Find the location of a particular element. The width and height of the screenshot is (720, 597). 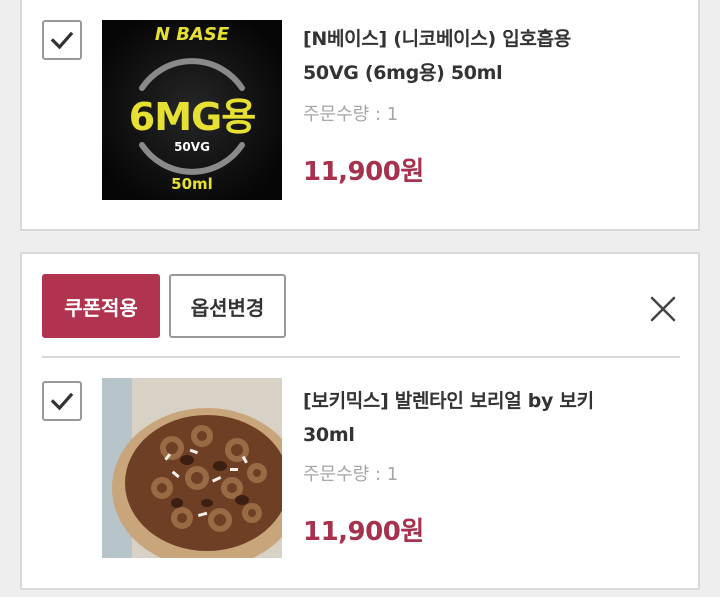

thumb-volume: 50ml is located at coordinates (192, 184).